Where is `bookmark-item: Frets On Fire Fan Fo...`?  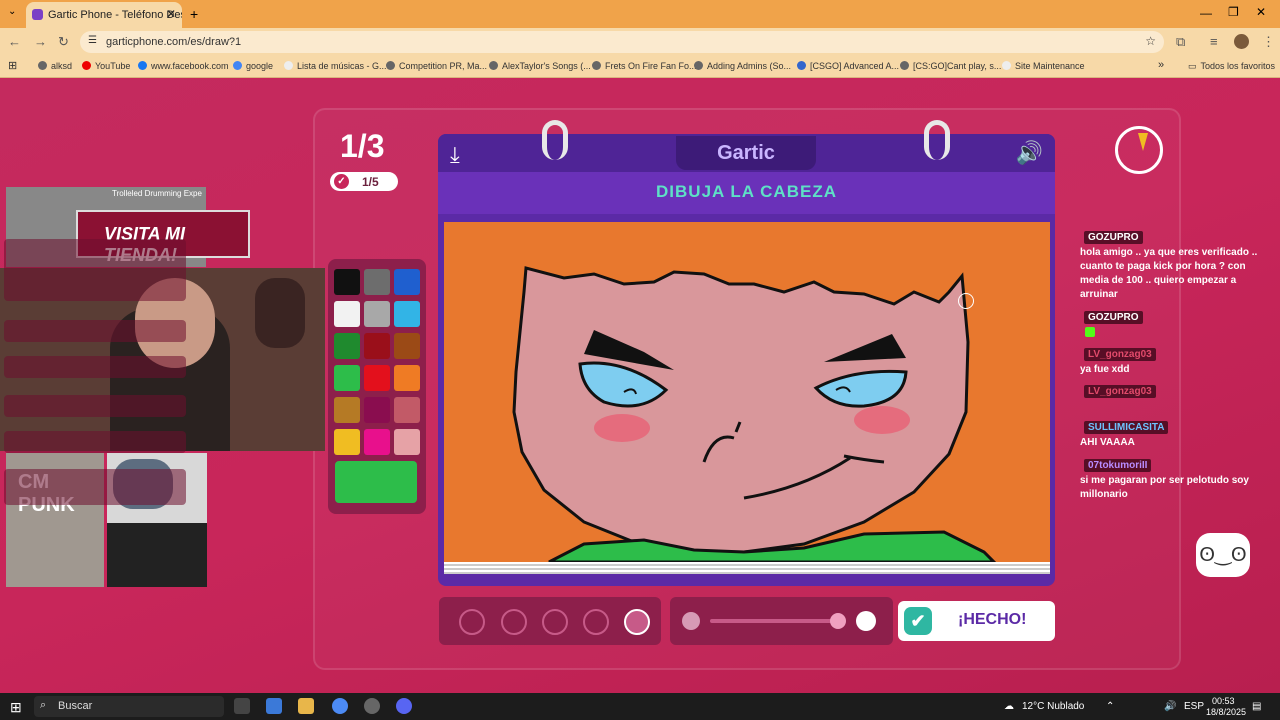 bookmark-item: Frets On Fire Fan Fo... is located at coordinates (644, 66).